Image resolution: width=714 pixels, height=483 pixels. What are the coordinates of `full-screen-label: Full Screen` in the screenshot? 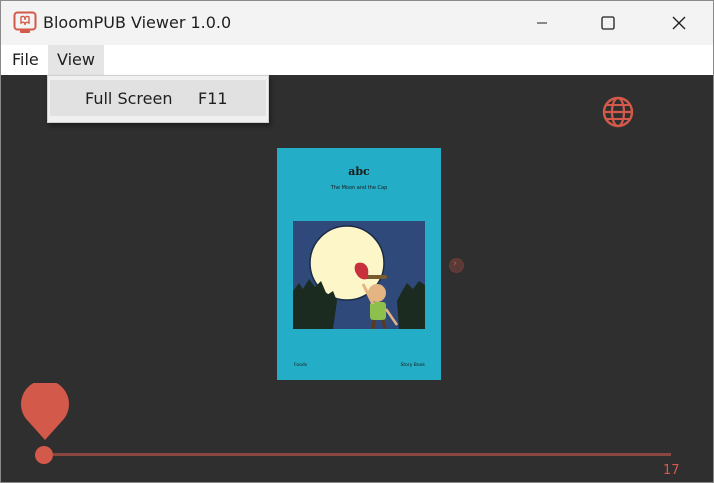 It's located at (129, 98).